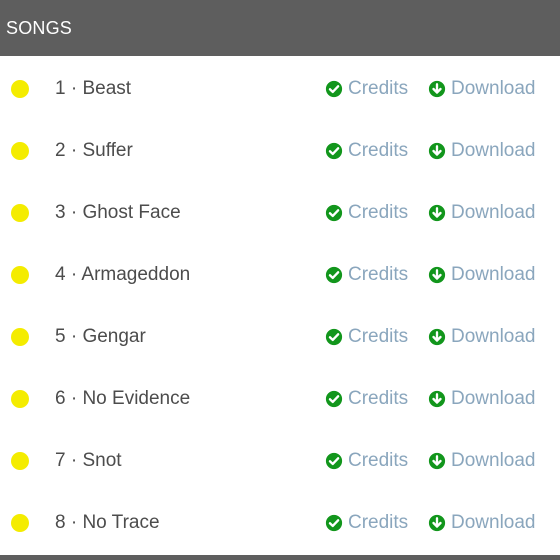  What do you see at coordinates (280, 399) in the screenshot?
I see `song-row: 6 · No Evidence Credits Download` at bounding box center [280, 399].